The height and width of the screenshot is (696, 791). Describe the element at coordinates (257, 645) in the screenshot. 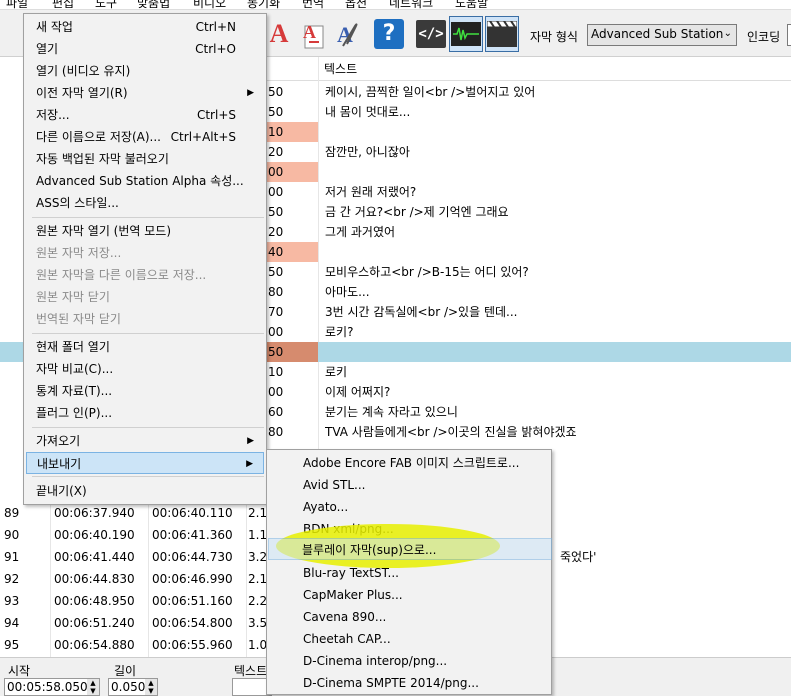

I see `dur-cell: 1.0` at that location.